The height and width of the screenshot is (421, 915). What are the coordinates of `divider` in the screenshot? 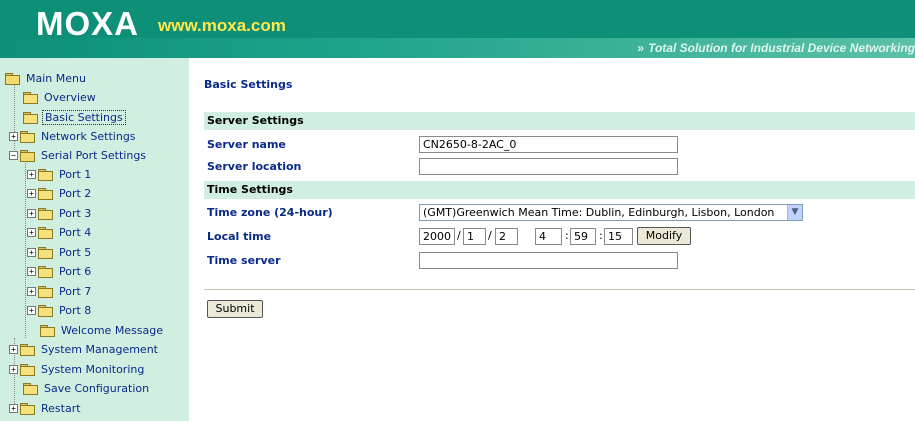 It's located at (559, 289).